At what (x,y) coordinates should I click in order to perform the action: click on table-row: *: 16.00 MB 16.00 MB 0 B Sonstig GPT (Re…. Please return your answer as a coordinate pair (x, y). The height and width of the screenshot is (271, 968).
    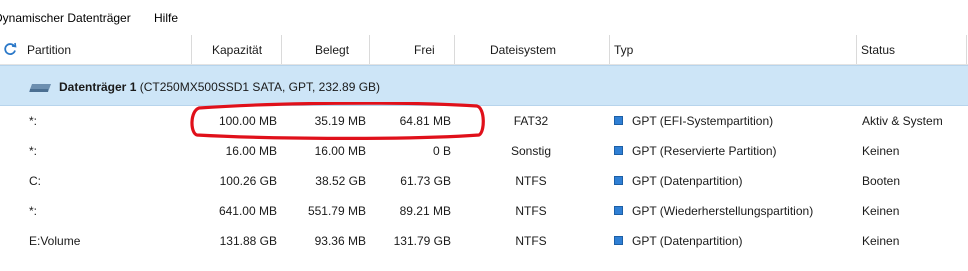
    Looking at the image, I should click on (484, 151).